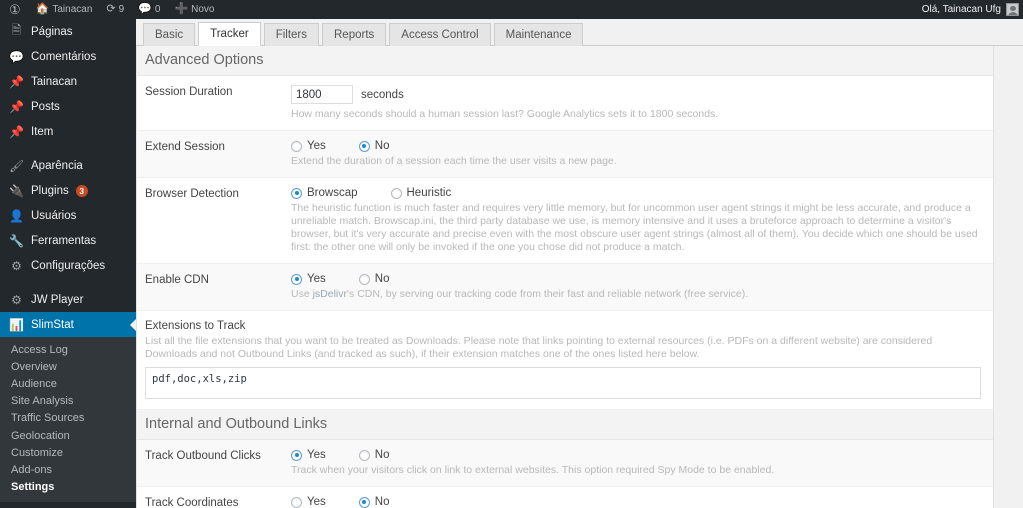 The height and width of the screenshot is (508, 1023). What do you see at coordinates (17, 165) in the screenshot?
I see `brush-icon: 🖌` at bounding box center [17, 165].